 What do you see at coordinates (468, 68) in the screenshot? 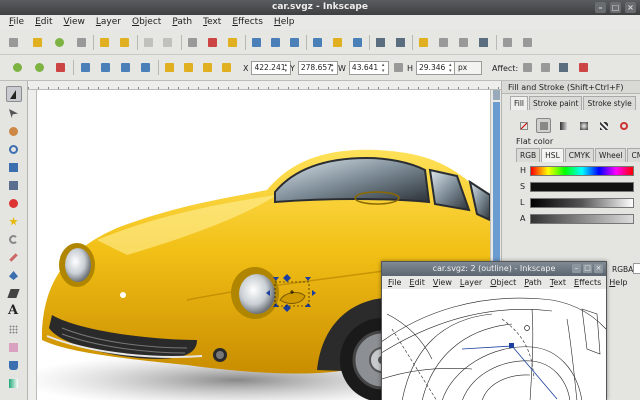
I see `unit-select: px` at bounding box center [468, 68].